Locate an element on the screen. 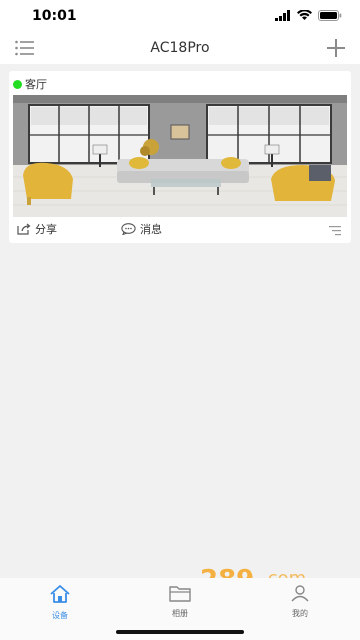 The image size is (360, 640). share-label: 分享 is located at coordinates (46, 229).